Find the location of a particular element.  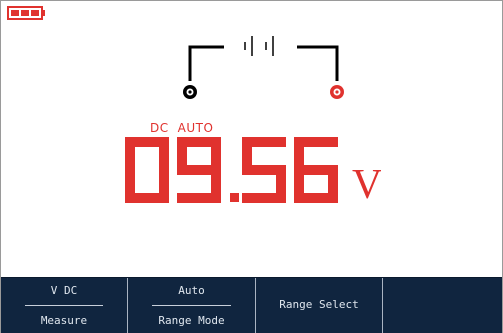

measure-softkey: V DC Measure is located at coordinates (64, 305).